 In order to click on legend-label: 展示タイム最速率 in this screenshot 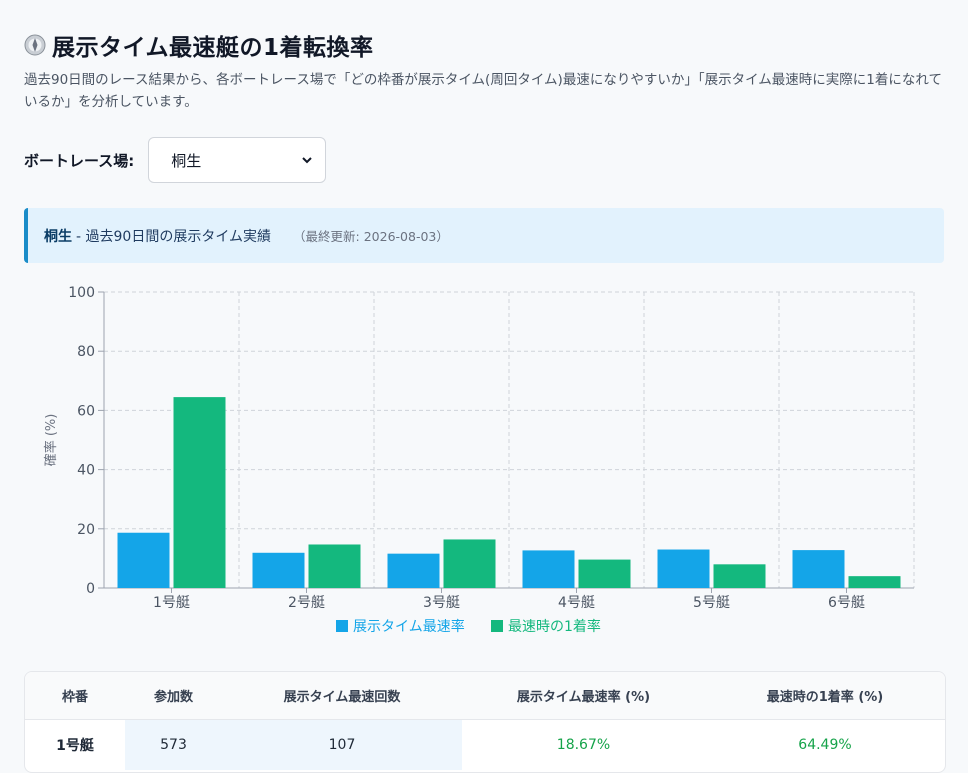, I will do `click(409, 626)`.